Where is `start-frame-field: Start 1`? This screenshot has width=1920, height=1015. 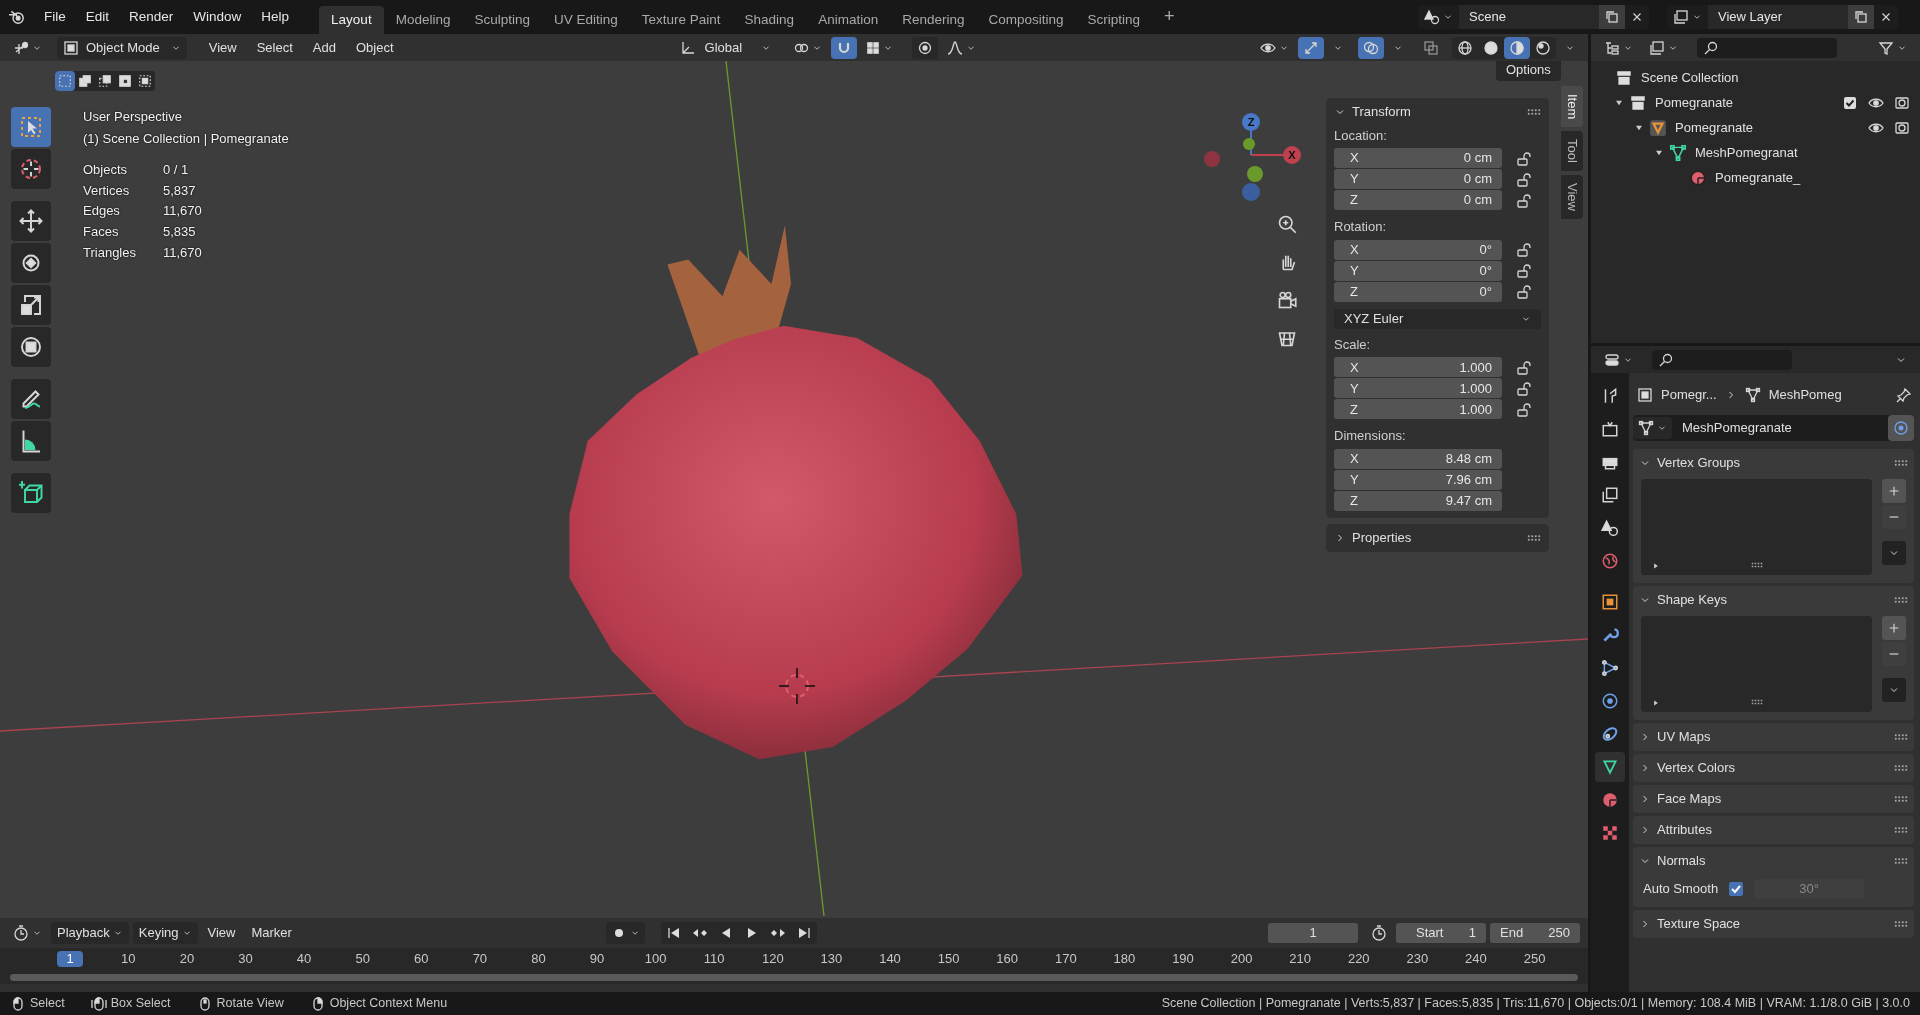
start-frame-field: Start 1 is located at coordinates (1441, 933).